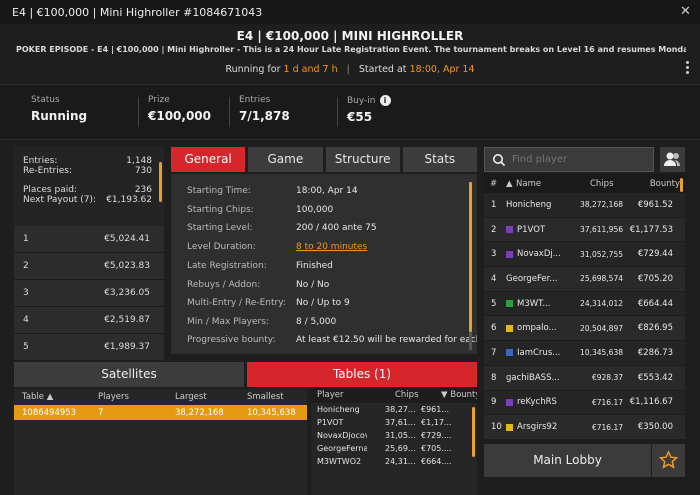  I want to click on close-icon: ✕, so click(685, 11).